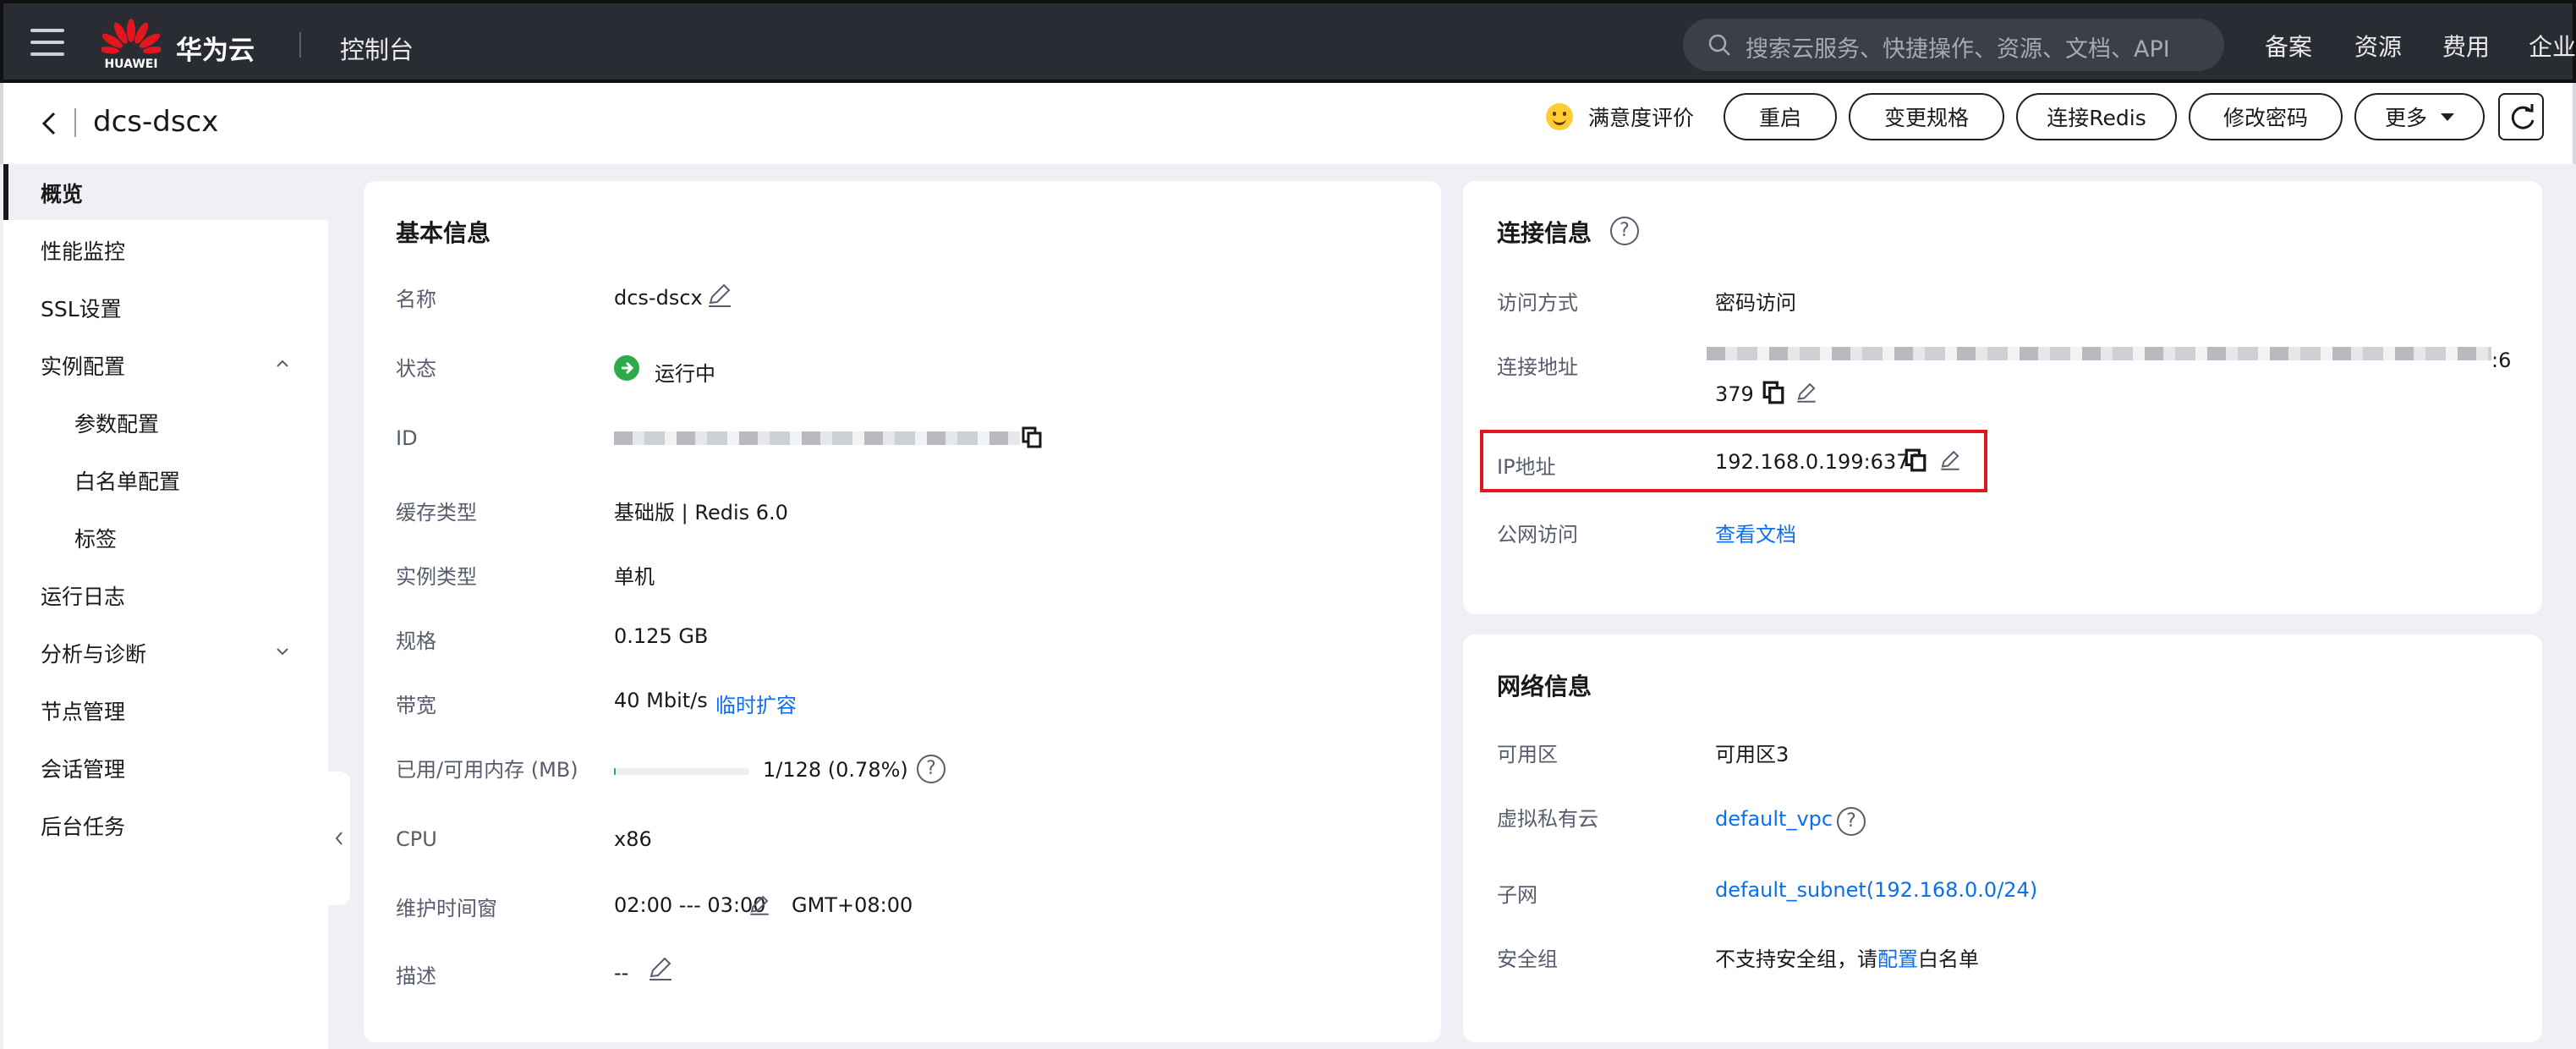 This screenshot has height=1049, width=2576. What do you see at coordinates (1851, 821) in the screenshot?
I see `vpc-help-icon: ?` at bounding box center [1851, 821].